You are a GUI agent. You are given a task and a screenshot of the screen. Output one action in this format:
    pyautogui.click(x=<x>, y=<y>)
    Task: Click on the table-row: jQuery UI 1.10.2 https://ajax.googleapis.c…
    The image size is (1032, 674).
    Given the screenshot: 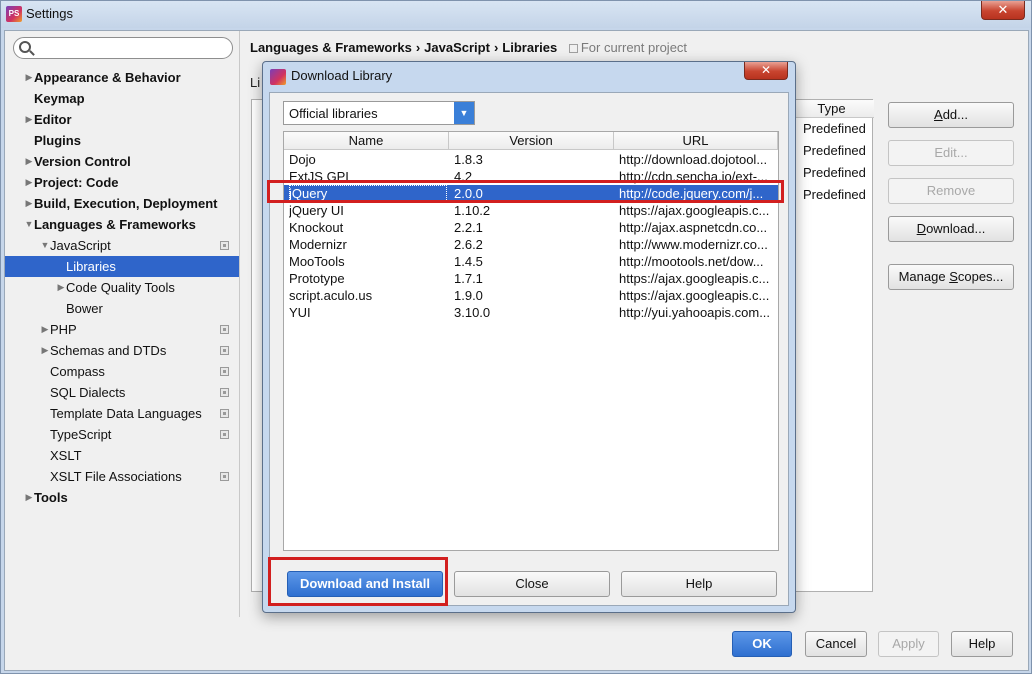 What is the action you would take?
    pyautogui.click(x=531, y=210)
    